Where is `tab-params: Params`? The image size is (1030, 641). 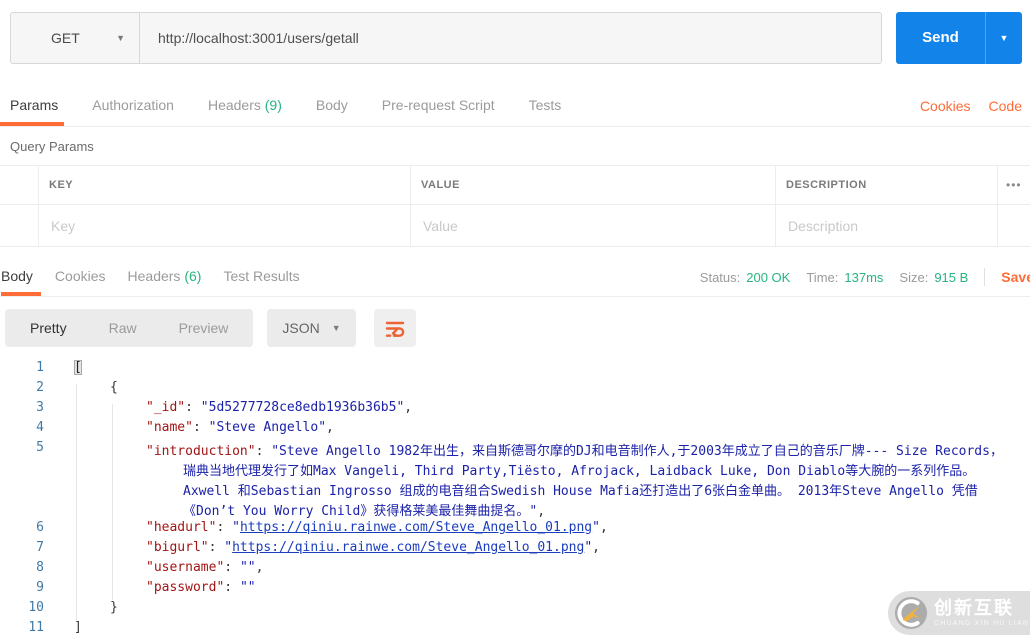 tab-params: Params is located at coordinates (32, 105).